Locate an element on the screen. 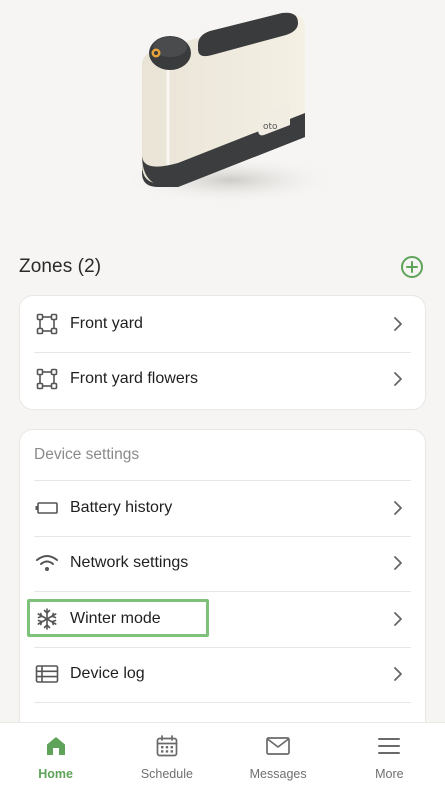  zone-item-front-yard: Front yard is located at coordinates (222, 324).